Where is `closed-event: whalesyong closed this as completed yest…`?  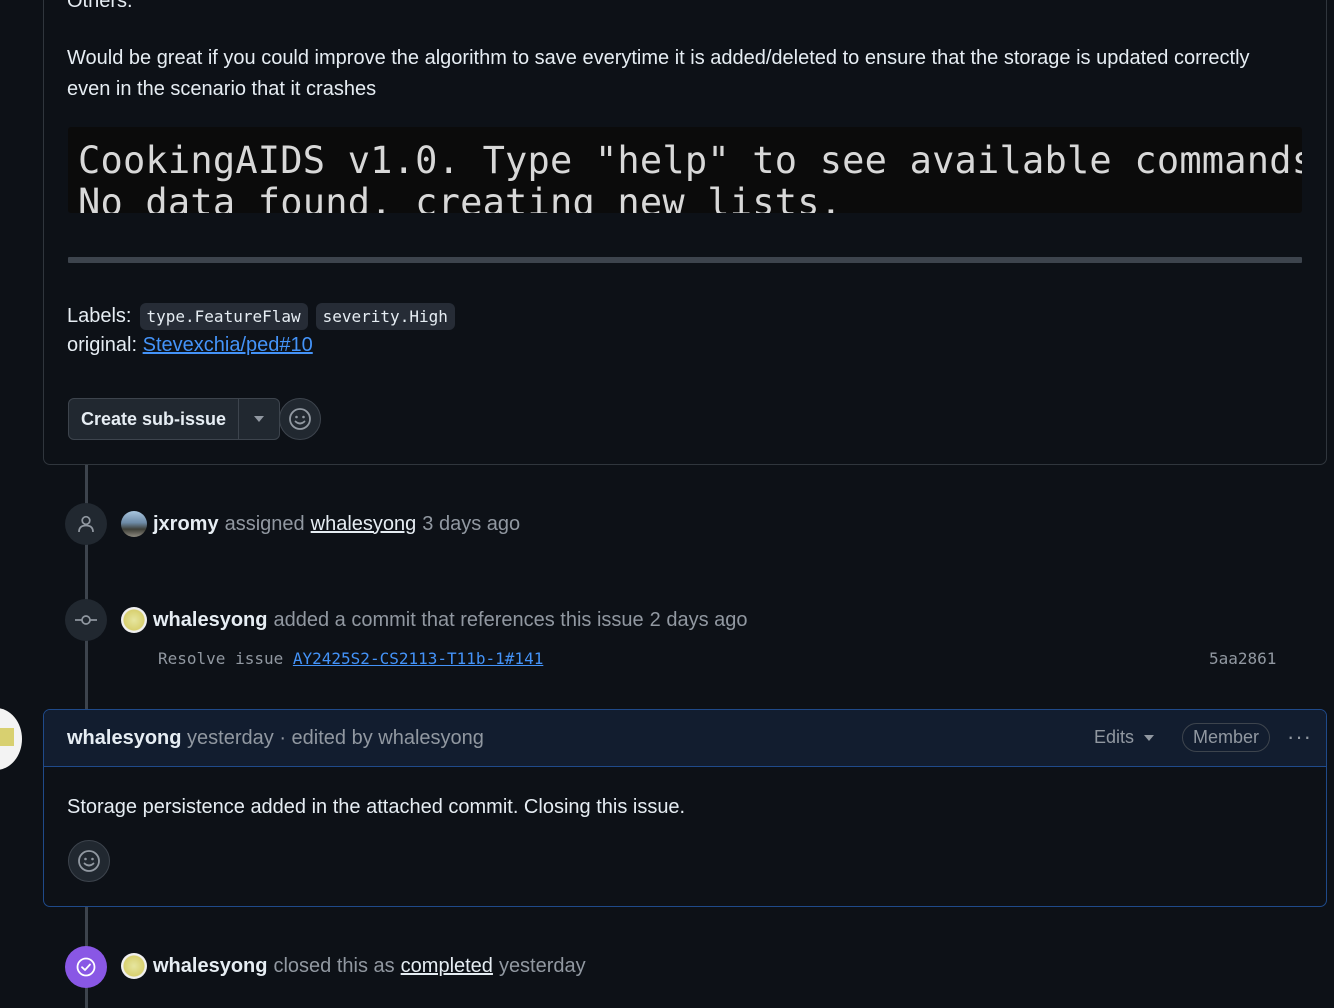
closed-event: whalesyong closed this as completed yest… is located at coordinates (353, 966).